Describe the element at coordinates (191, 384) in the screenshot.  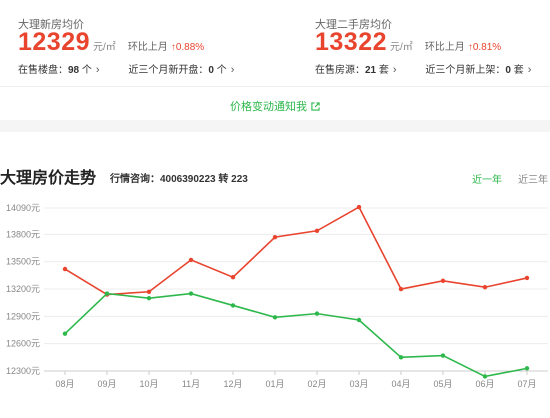
I see `x-tick-label: 11月` at that location.